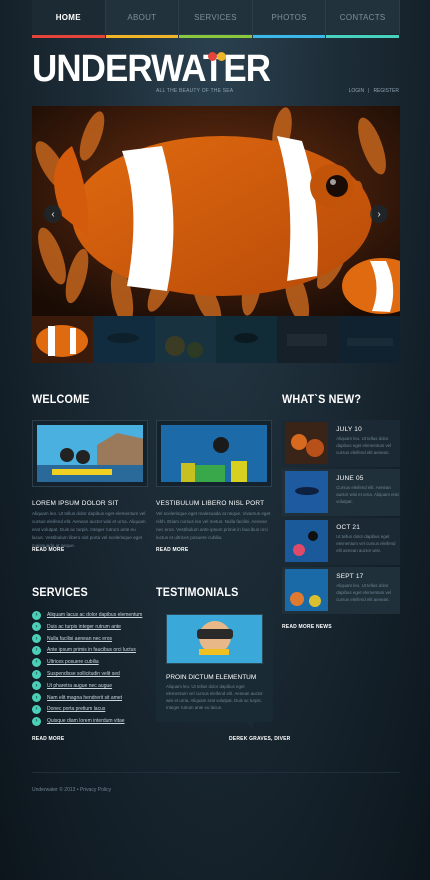 This screenshot has height=880, width=430. Describe the element at coordinates (211, 677) in the screenshot. I see `testimonial-title: PROIN DICTUM ELEMENTUM` at that location.